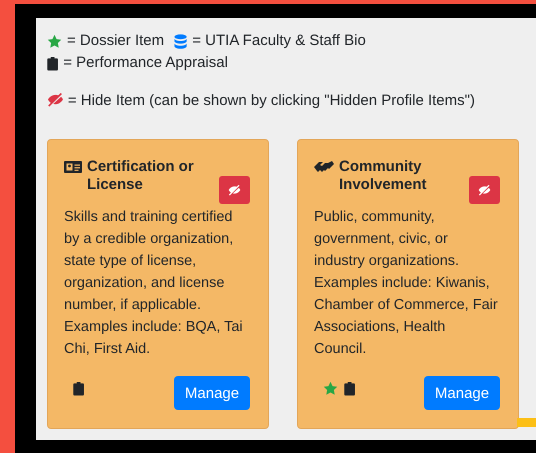 This screenshot has height=453, width=536. I want to click on id-card-icon, so click(73, 167).